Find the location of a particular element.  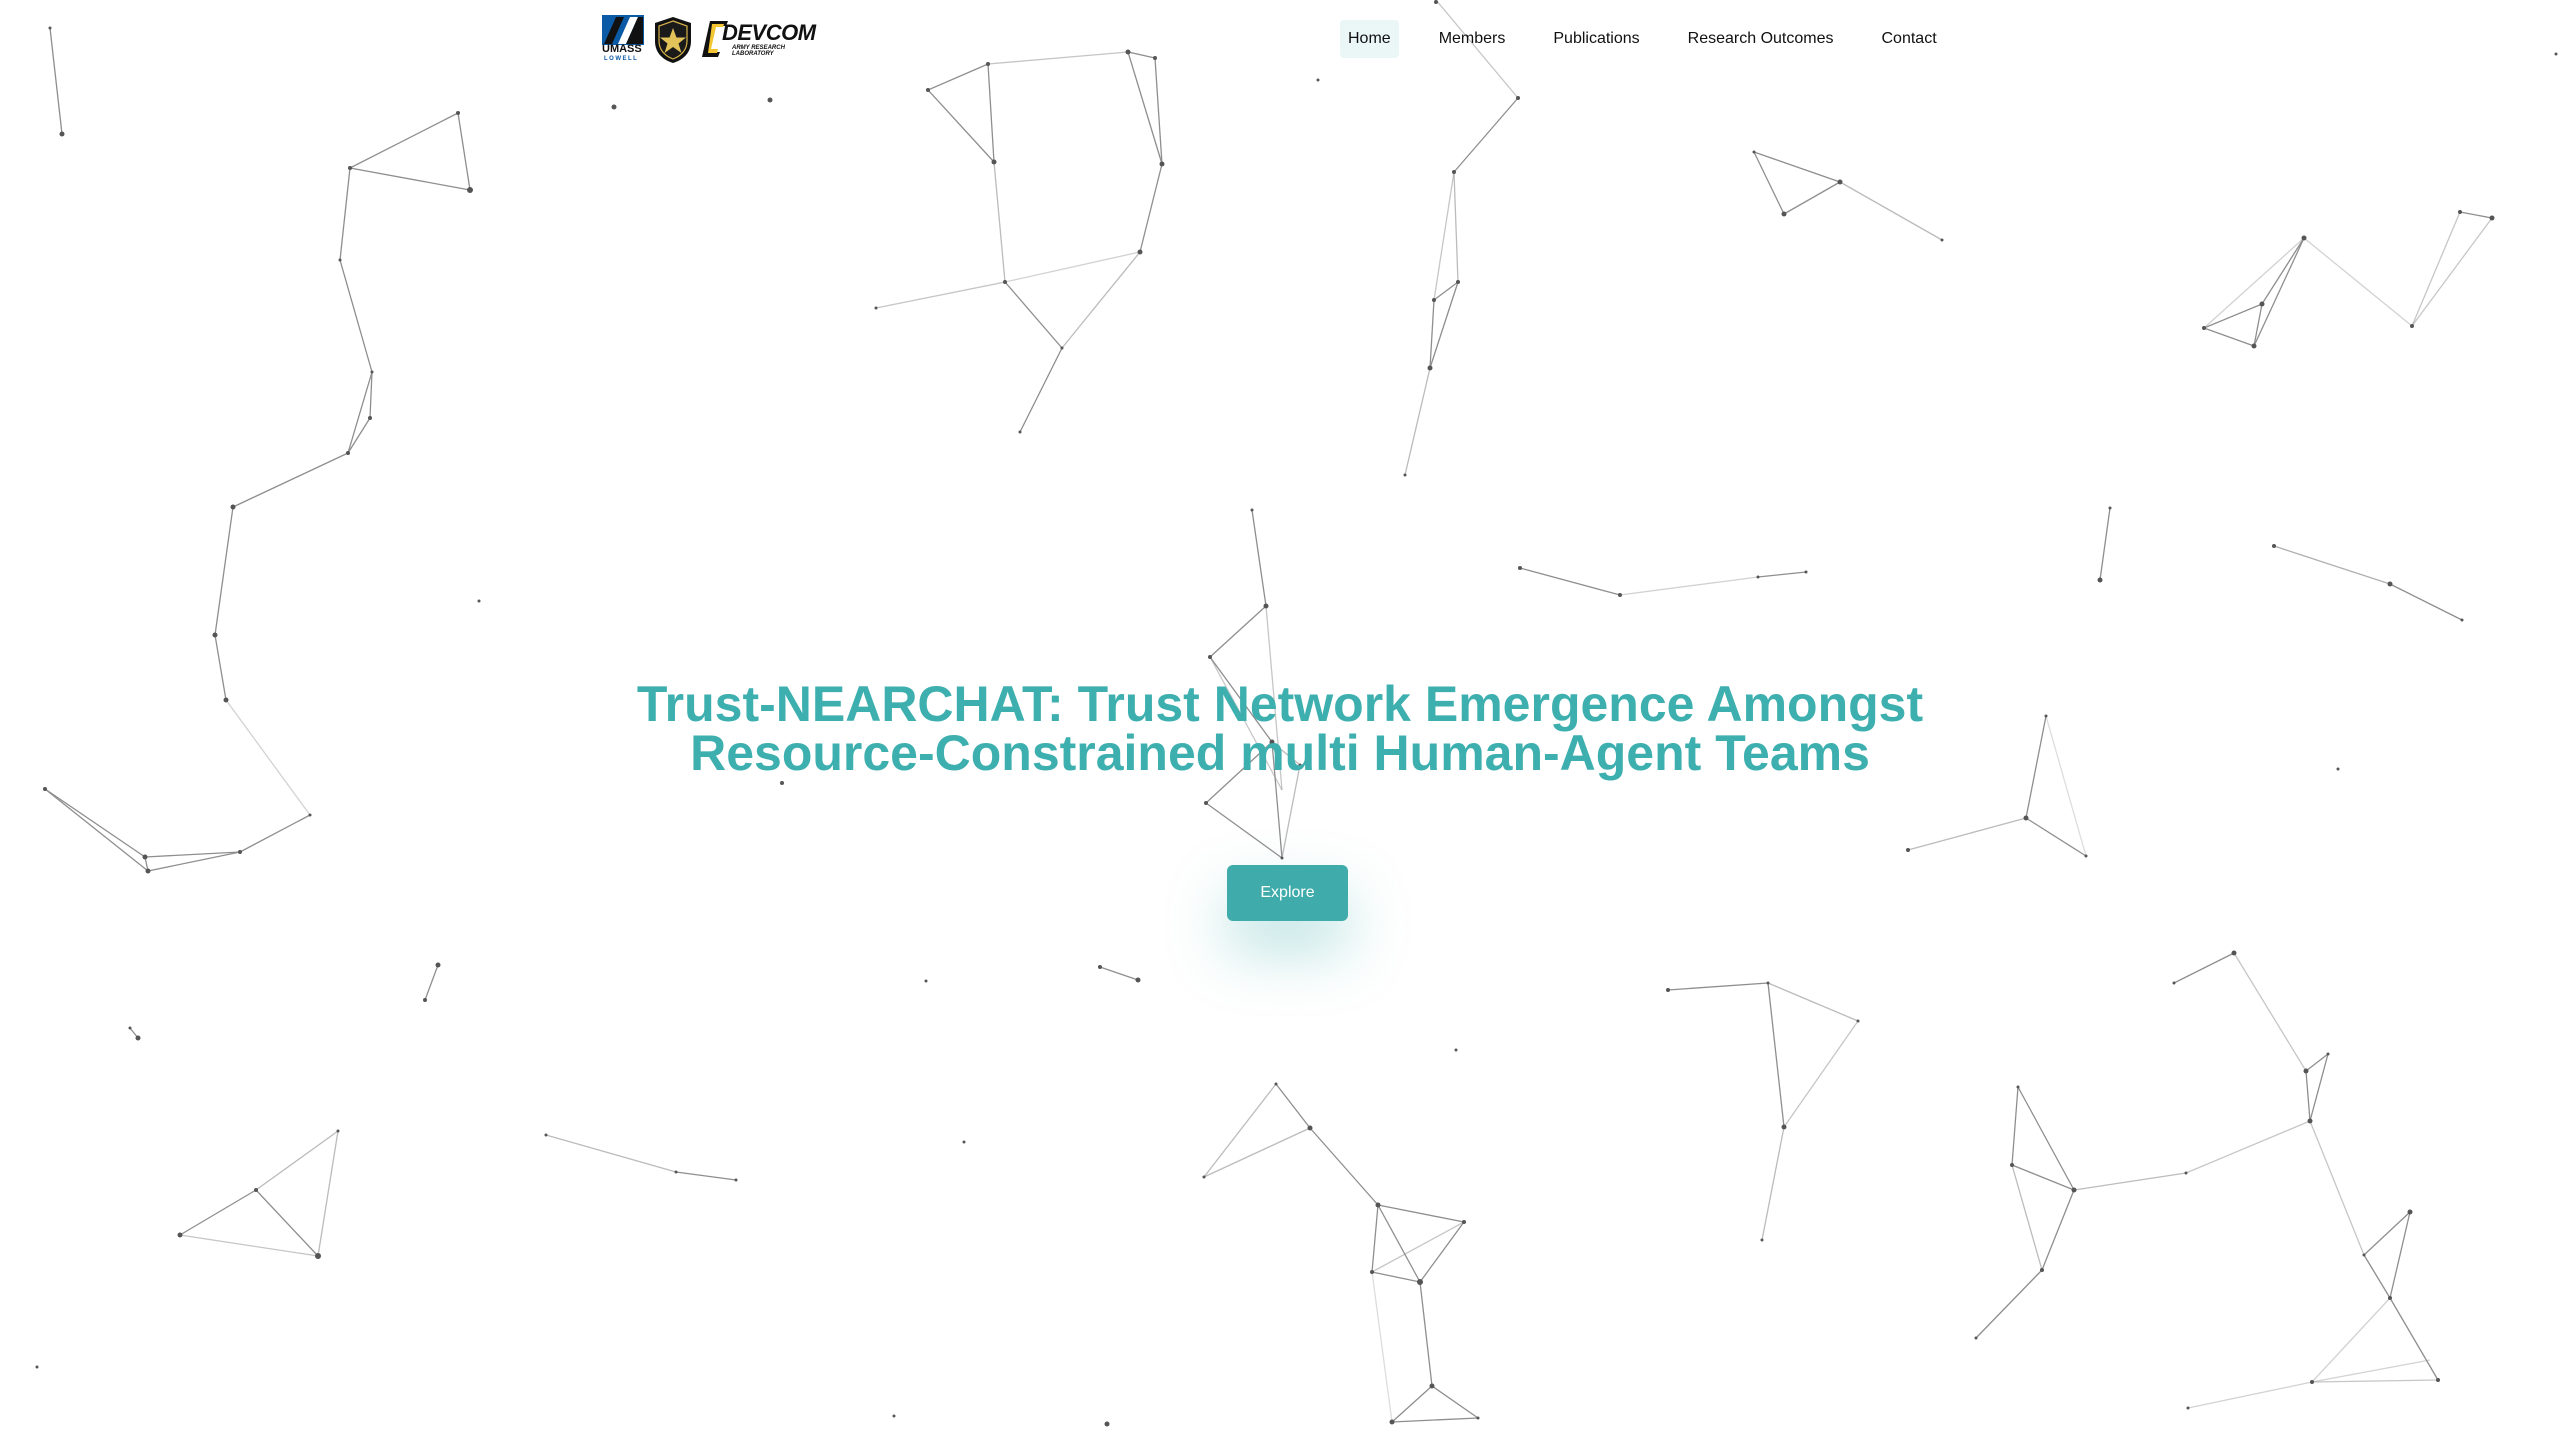

nav-item-research-outcomes: Research Outcomes is located at coordinates (1761, 39).